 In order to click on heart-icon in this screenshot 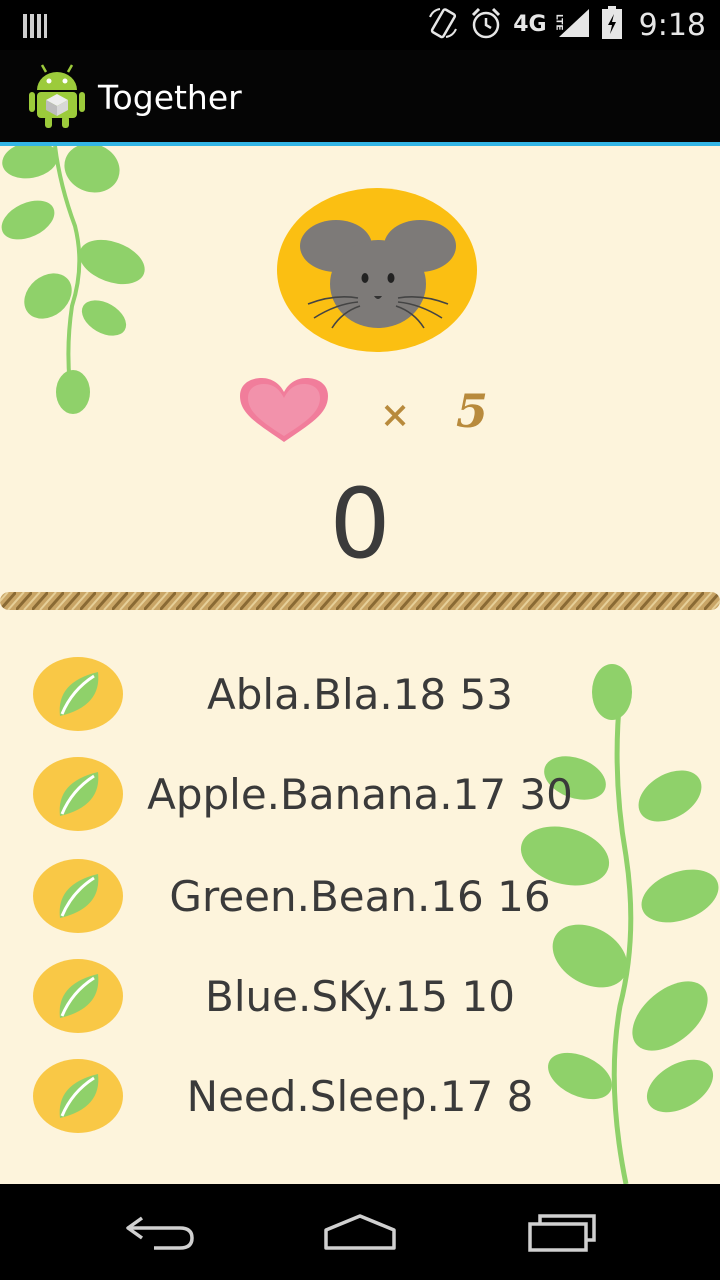, I will do `click(284, 413)`.